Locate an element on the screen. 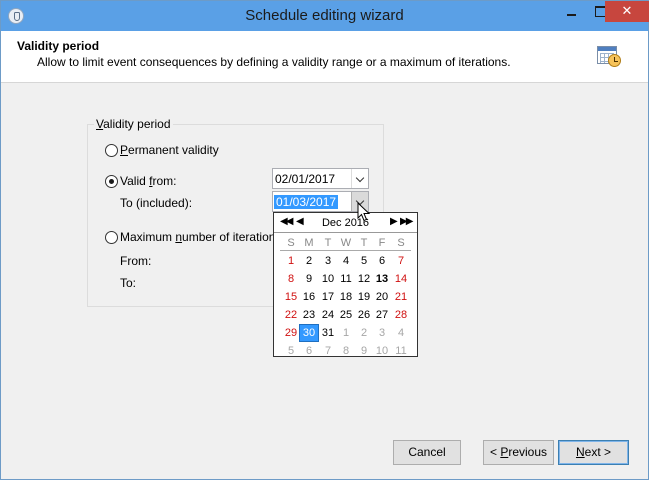 Image resolution: width=669 pixels, height=500 pixels. weekday-label: F is located at coordinates (382, 243).